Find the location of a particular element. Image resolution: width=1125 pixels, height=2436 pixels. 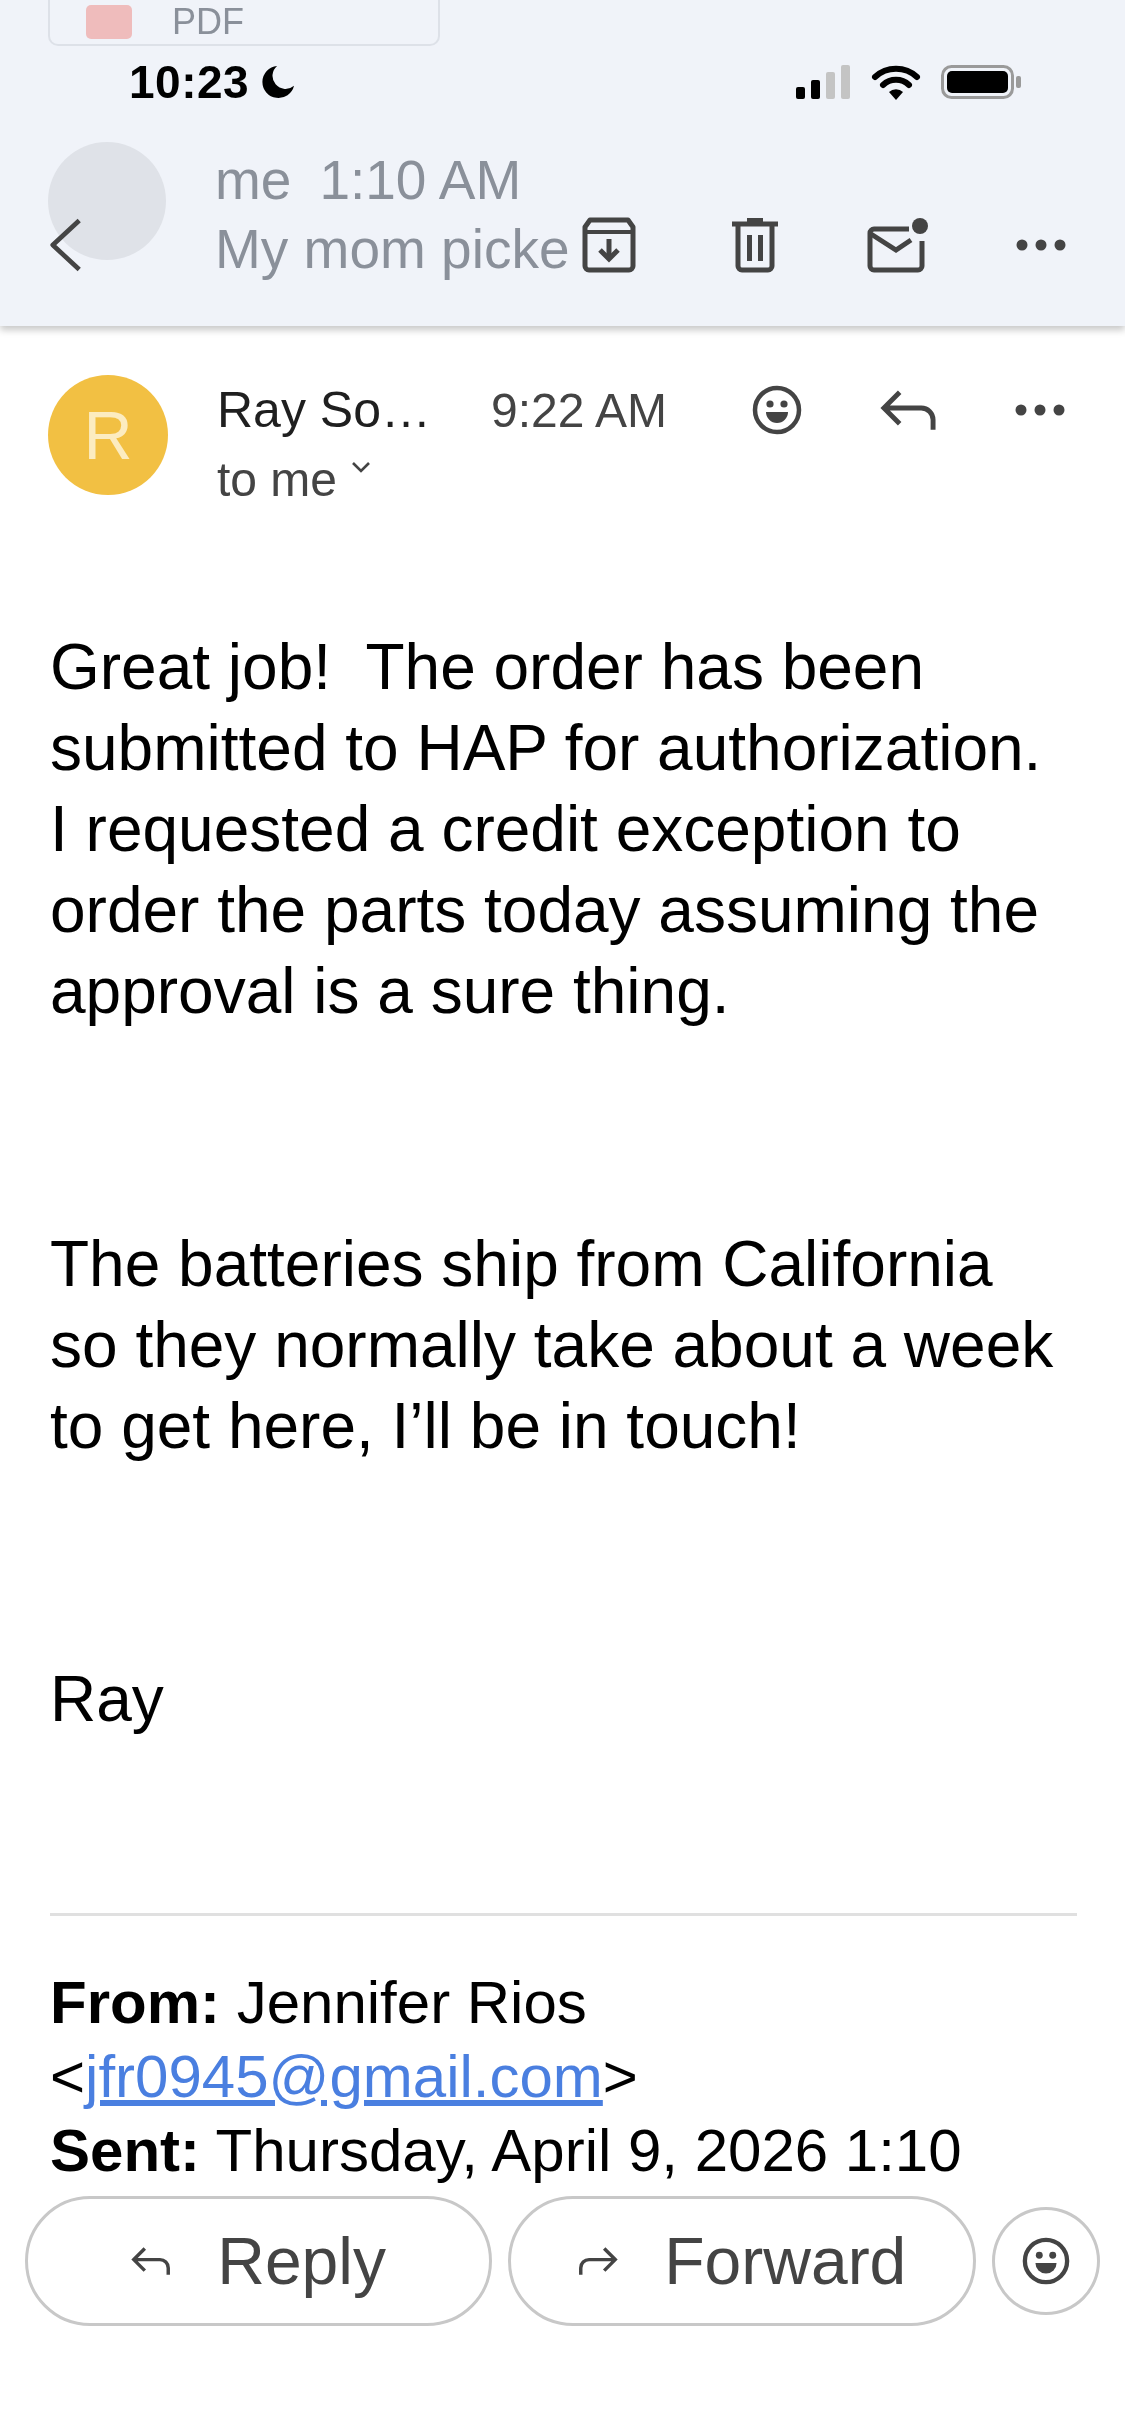

archive-box-icon is located at coordinates (609, 245).